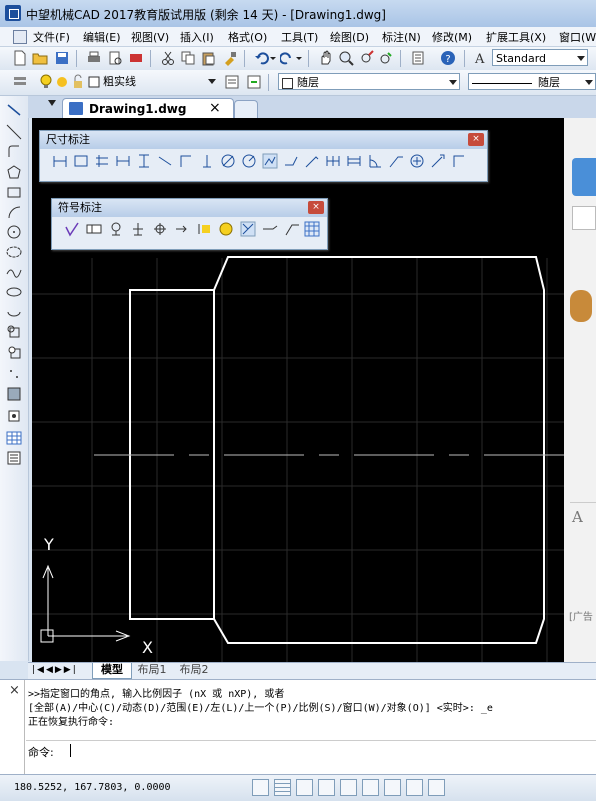 Image resolution: width=596 pixels, height=801 pixels. Describe the element at coordinates (168, 58) in the screenshot. I see `cut-icon` at that location.